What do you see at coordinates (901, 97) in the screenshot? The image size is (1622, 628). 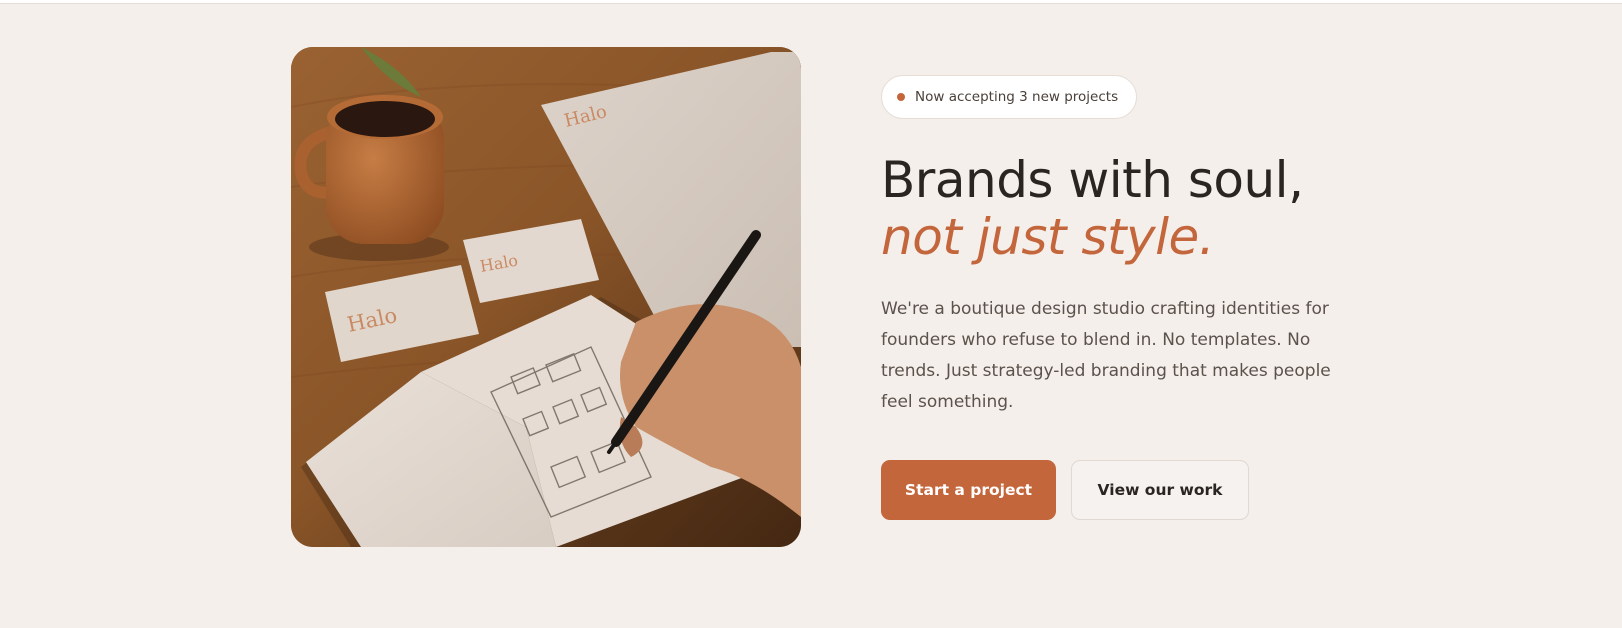 I see `status-dot-icon` at bounding box center [901, 97].